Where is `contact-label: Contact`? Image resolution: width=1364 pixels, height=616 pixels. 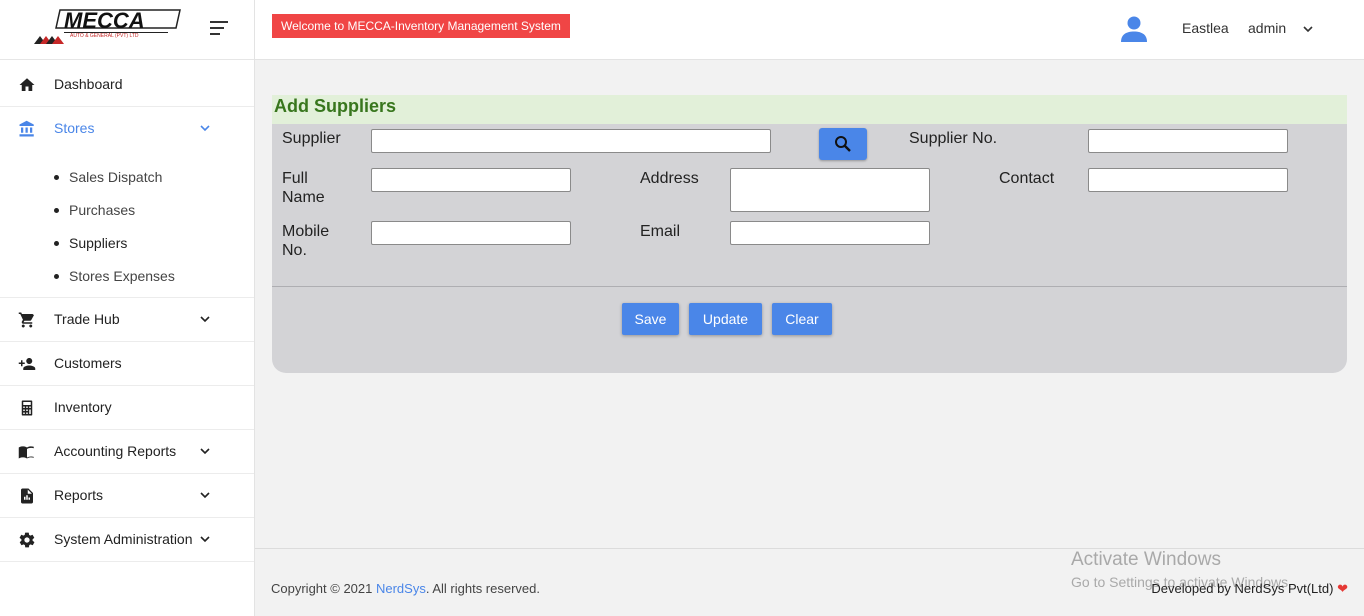 contact-label: Contact is located at coordinates (1027, 178).